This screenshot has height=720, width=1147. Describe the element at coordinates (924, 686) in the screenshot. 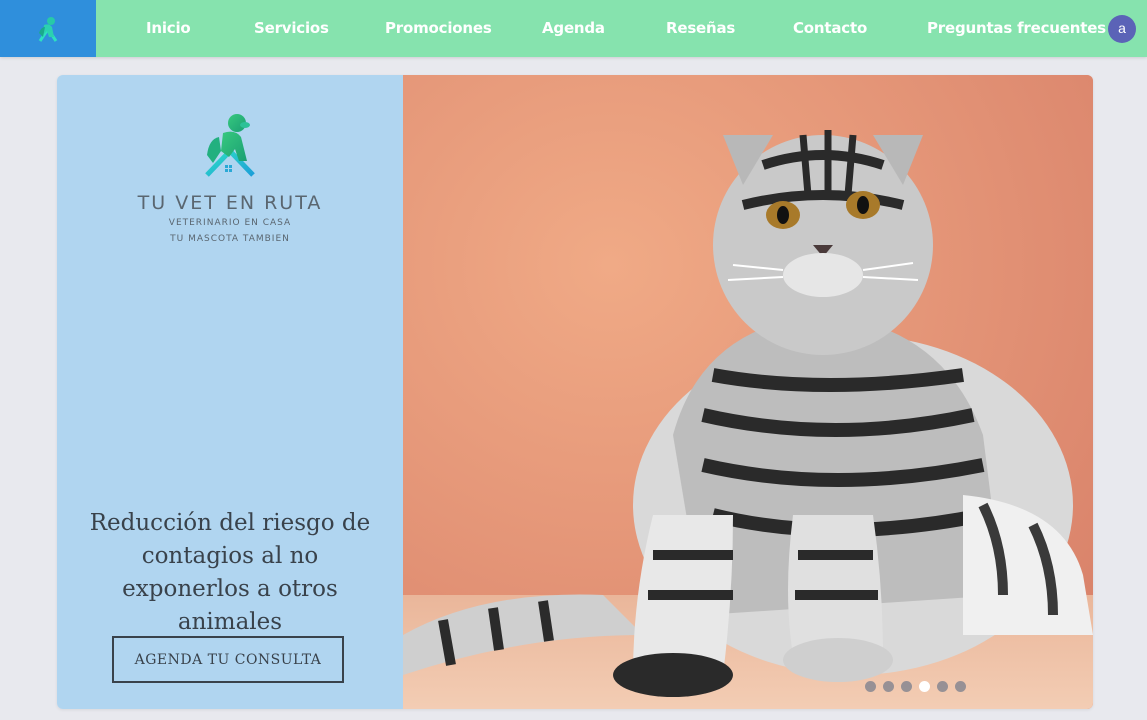

I see `carousel-dot-active` at that location.